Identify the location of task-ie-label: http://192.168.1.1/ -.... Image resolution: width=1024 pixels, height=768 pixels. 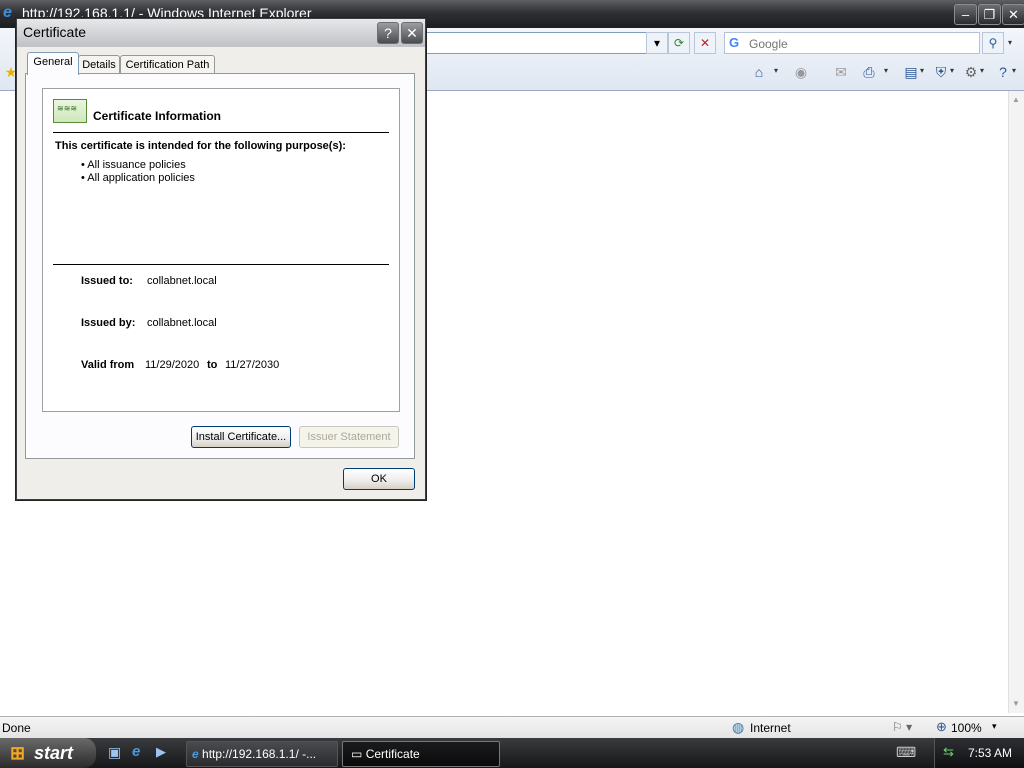
(259, 754).